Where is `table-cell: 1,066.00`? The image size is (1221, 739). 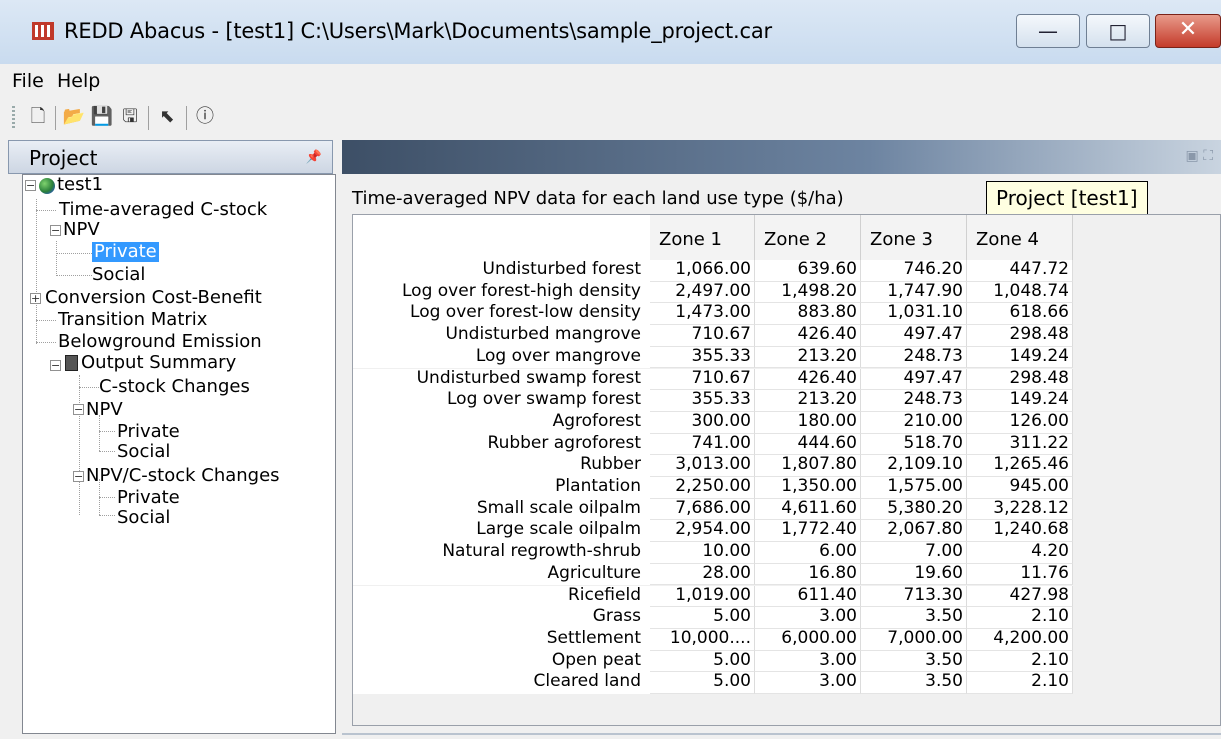 table-cell: 1,066.00 is located at coordinates (702, 271).